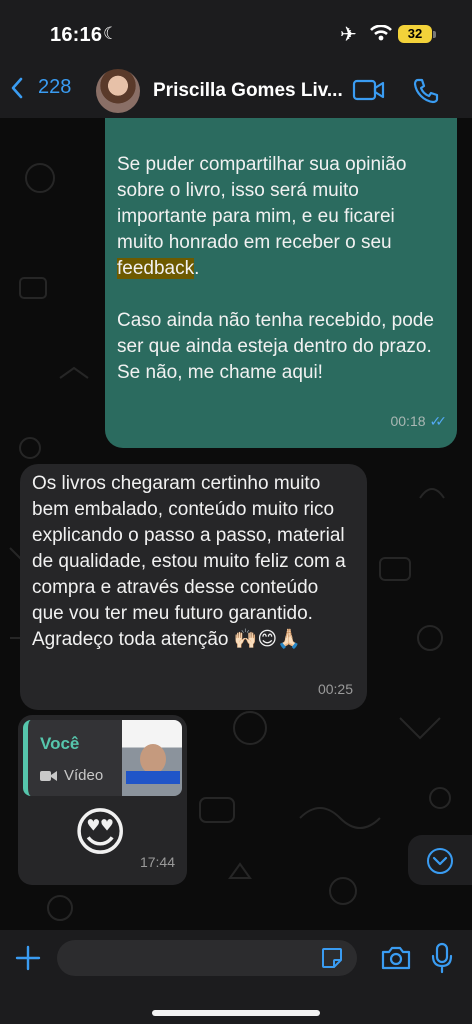  I want to click on phone-icon, so click(426, 91).